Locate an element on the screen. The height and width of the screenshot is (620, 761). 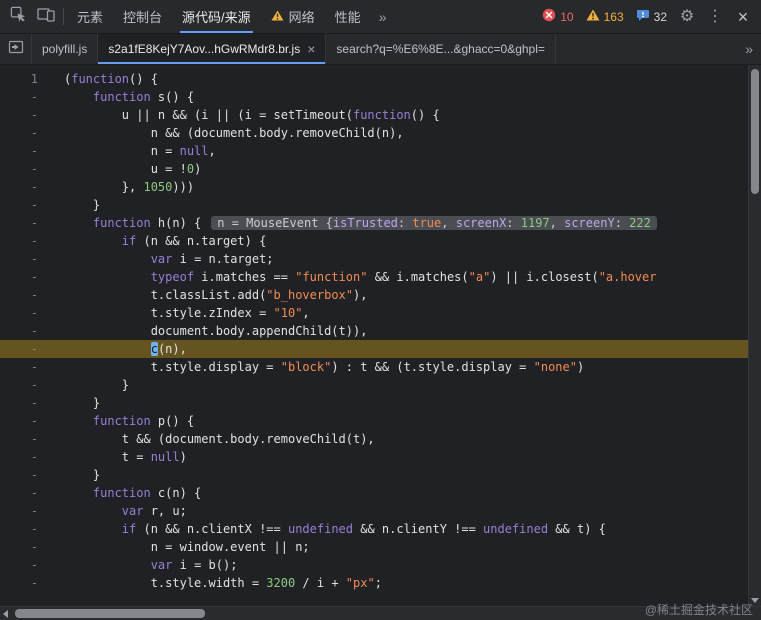
tab-label: 控制台 is located at coordinates (143, 17).